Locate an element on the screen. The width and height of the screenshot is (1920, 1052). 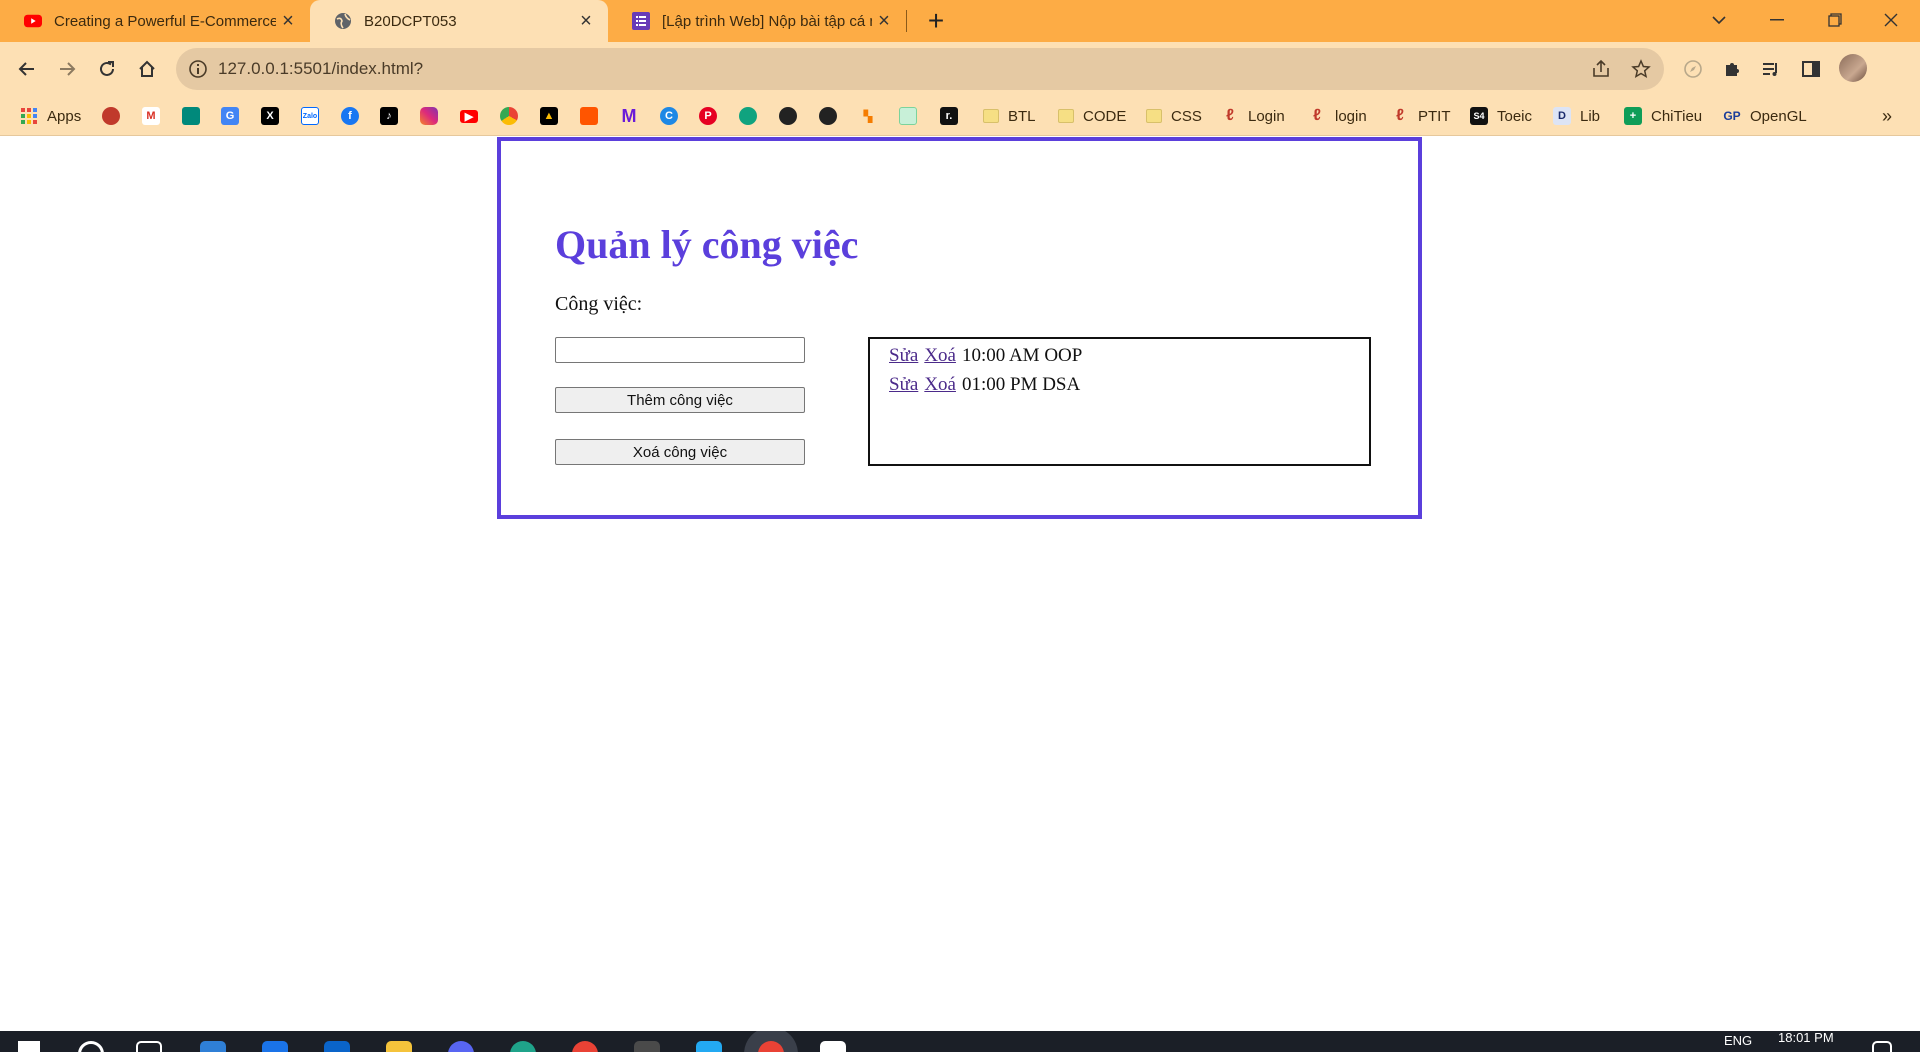
study4-icon: S4 is located at coordinates (1479, 116).